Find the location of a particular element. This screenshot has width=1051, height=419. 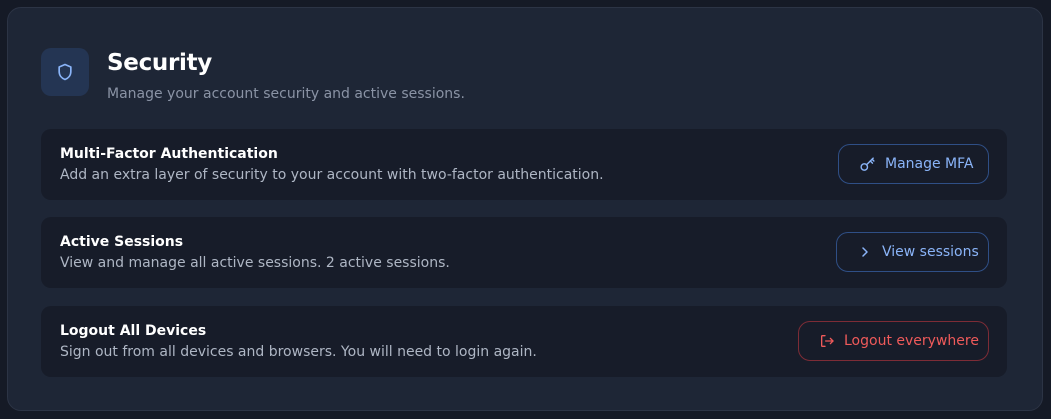

manage-mfa-button: Manage MFA is located at coordinates (913, 164).